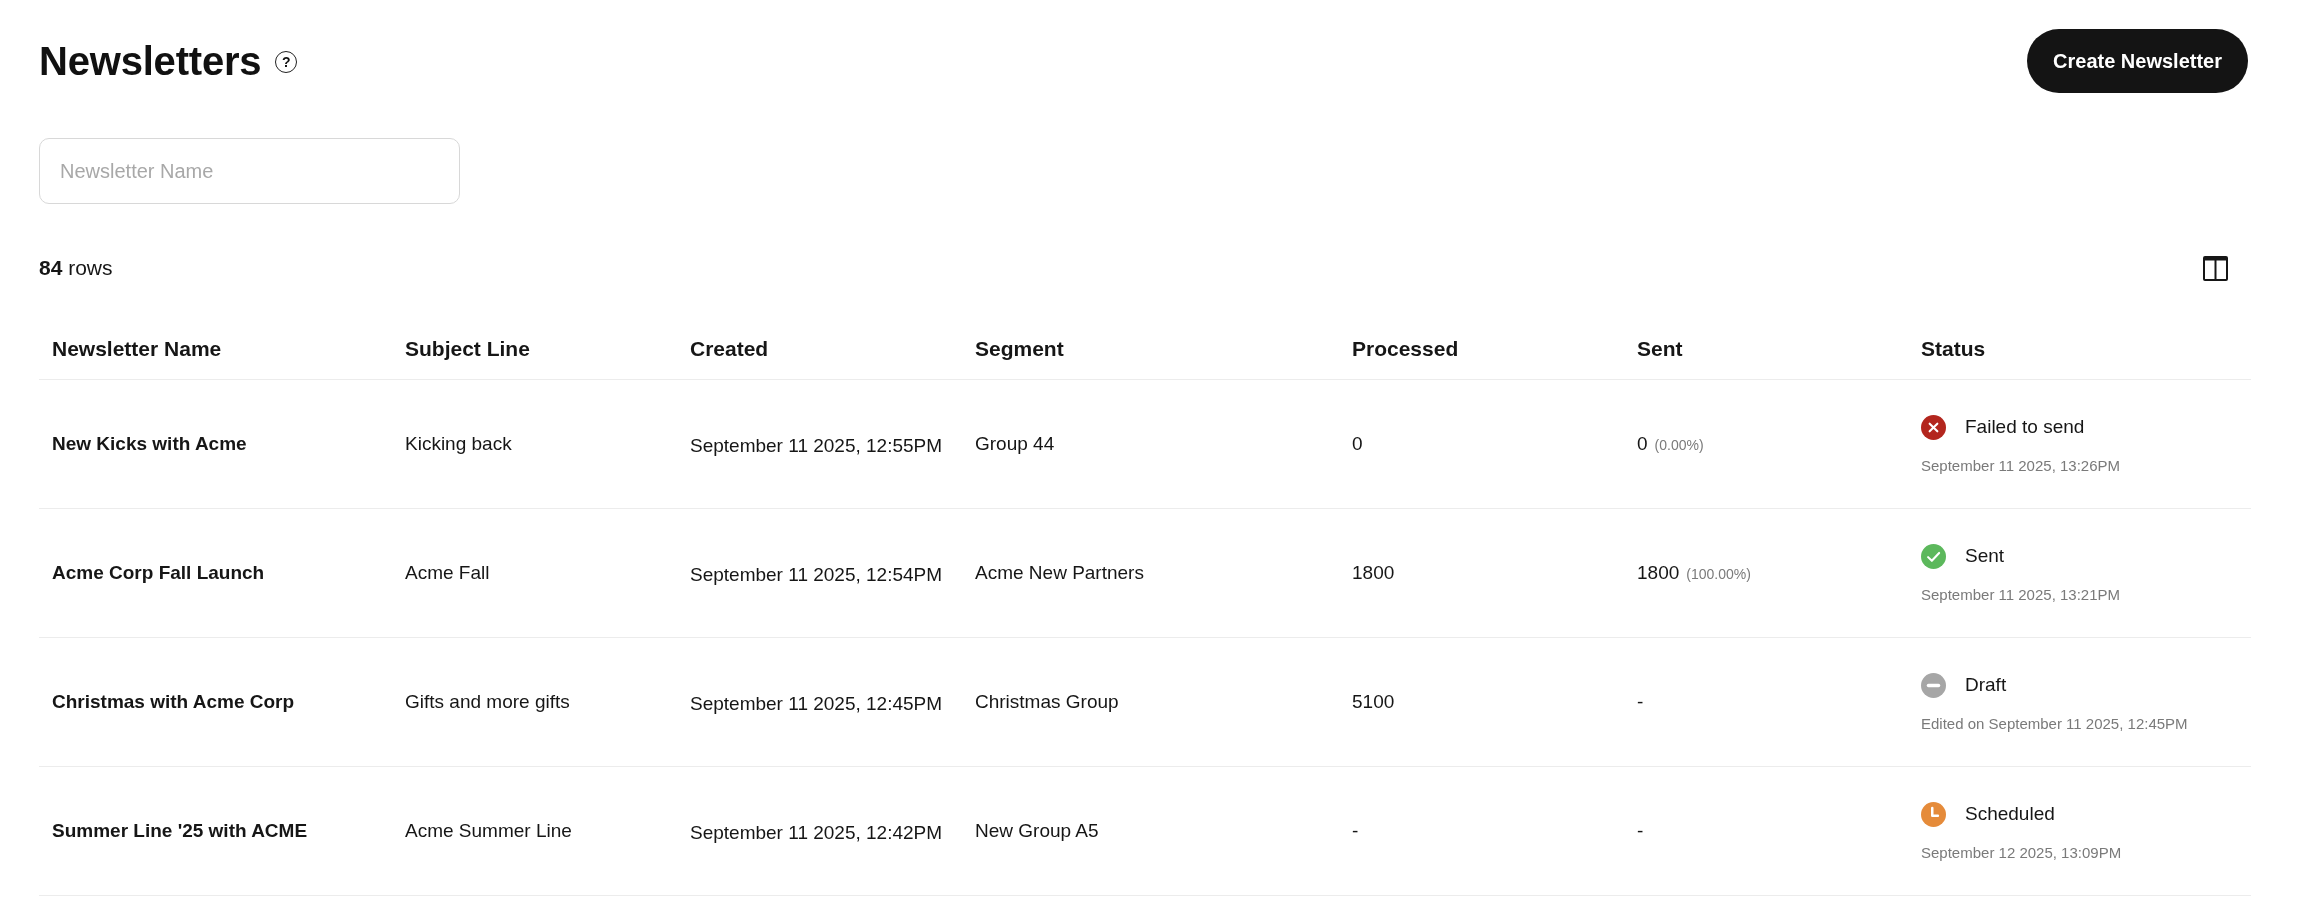  What do you see at coordinates (2215, 268) in the screenshot?
I see `columns-icon` at bounding box center [2215, 268].